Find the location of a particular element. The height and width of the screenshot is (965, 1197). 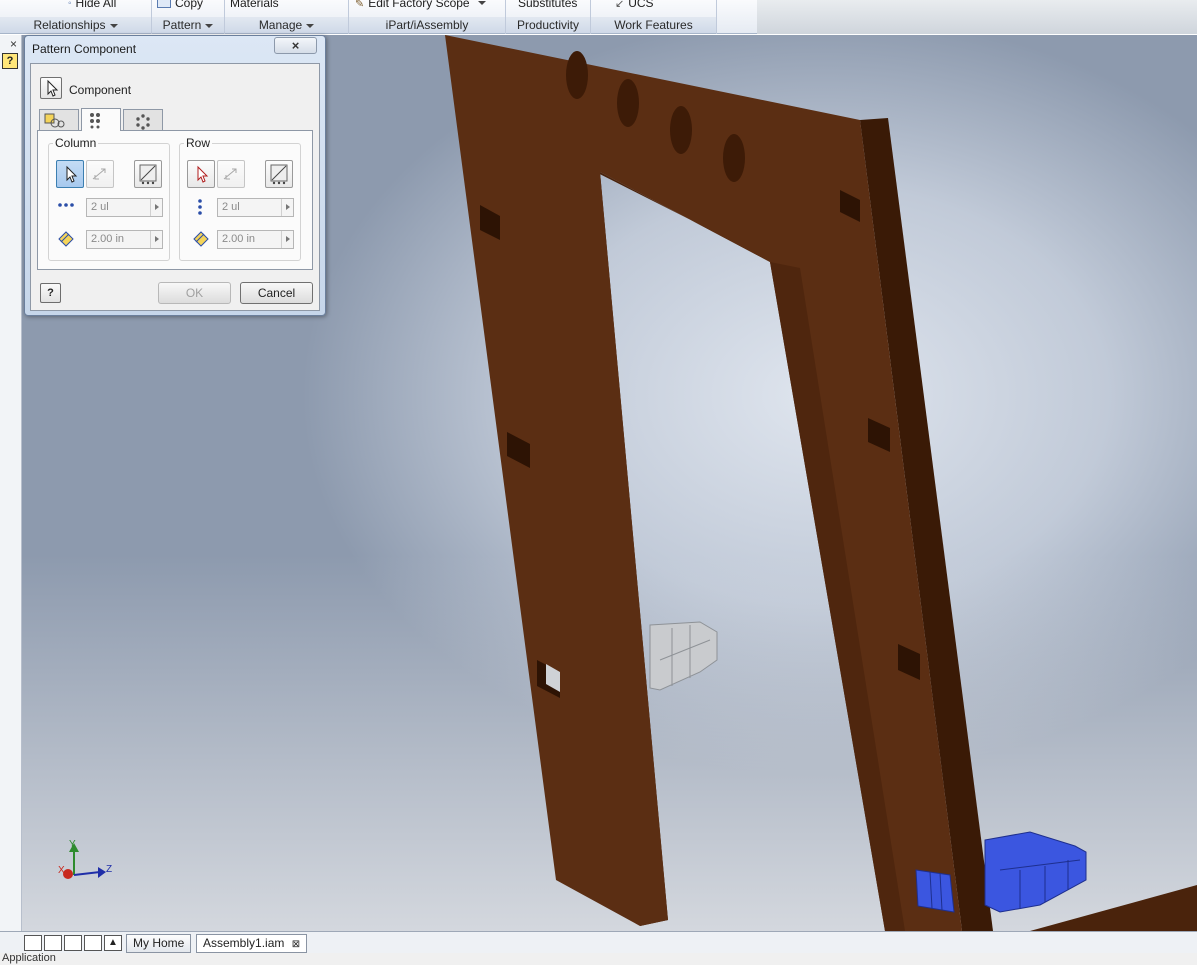

browser-strip: × ? is located at coordinates (11, 483).